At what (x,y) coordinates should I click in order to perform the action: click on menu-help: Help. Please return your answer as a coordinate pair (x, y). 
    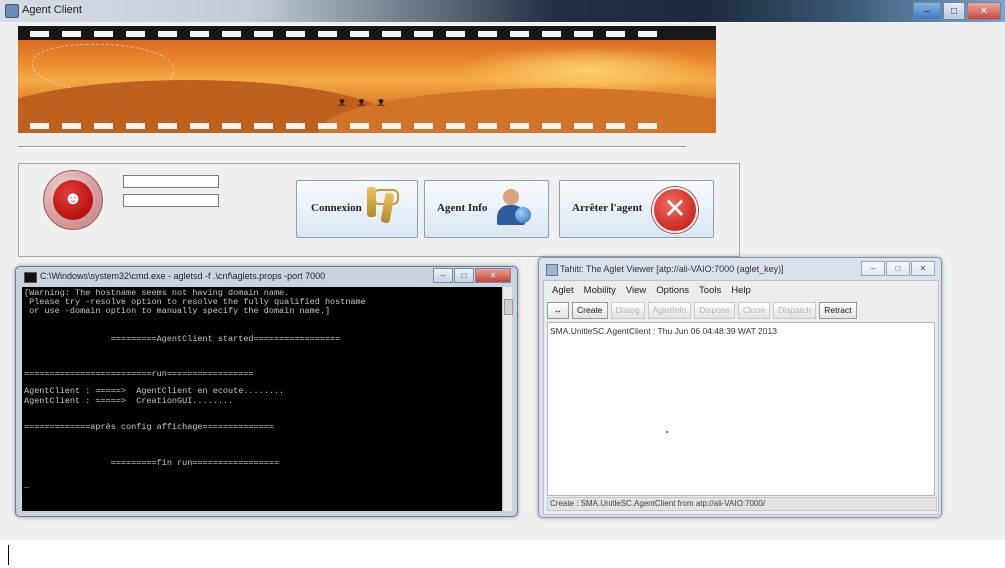
    Looking at the image, I should click on (741, 290).